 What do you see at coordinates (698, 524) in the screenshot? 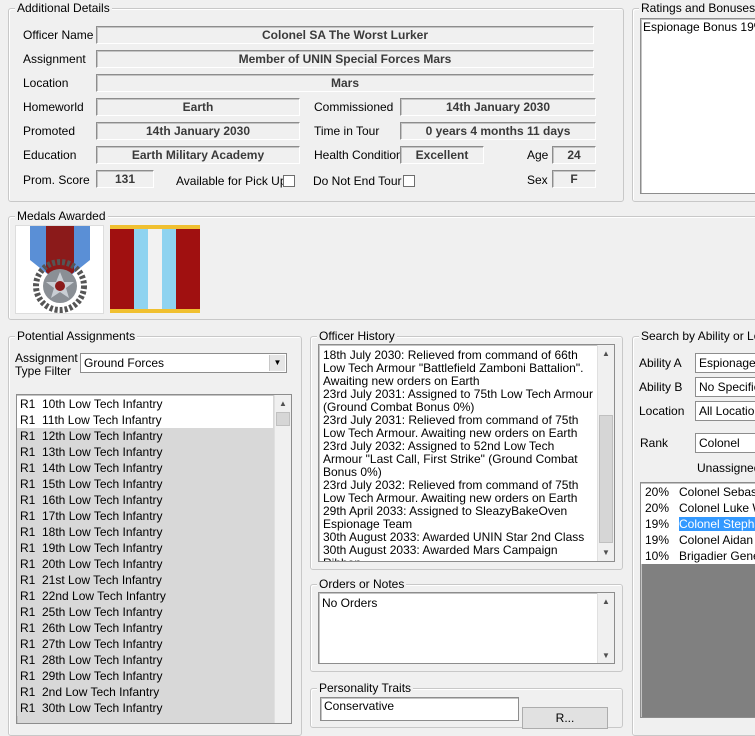
I see `search-result-item: 19% Colonel Stephan` at bounding box center [698, 524].